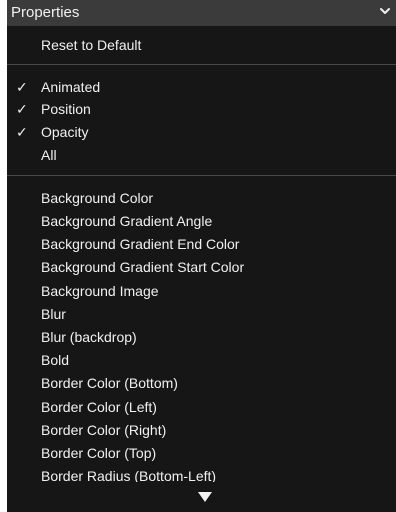 This screenshot has width=396, height=512. Describe the element at coordinates (91, 45) in the screenshot. I see `reset-to-default-label: Reset to Default` at that location.